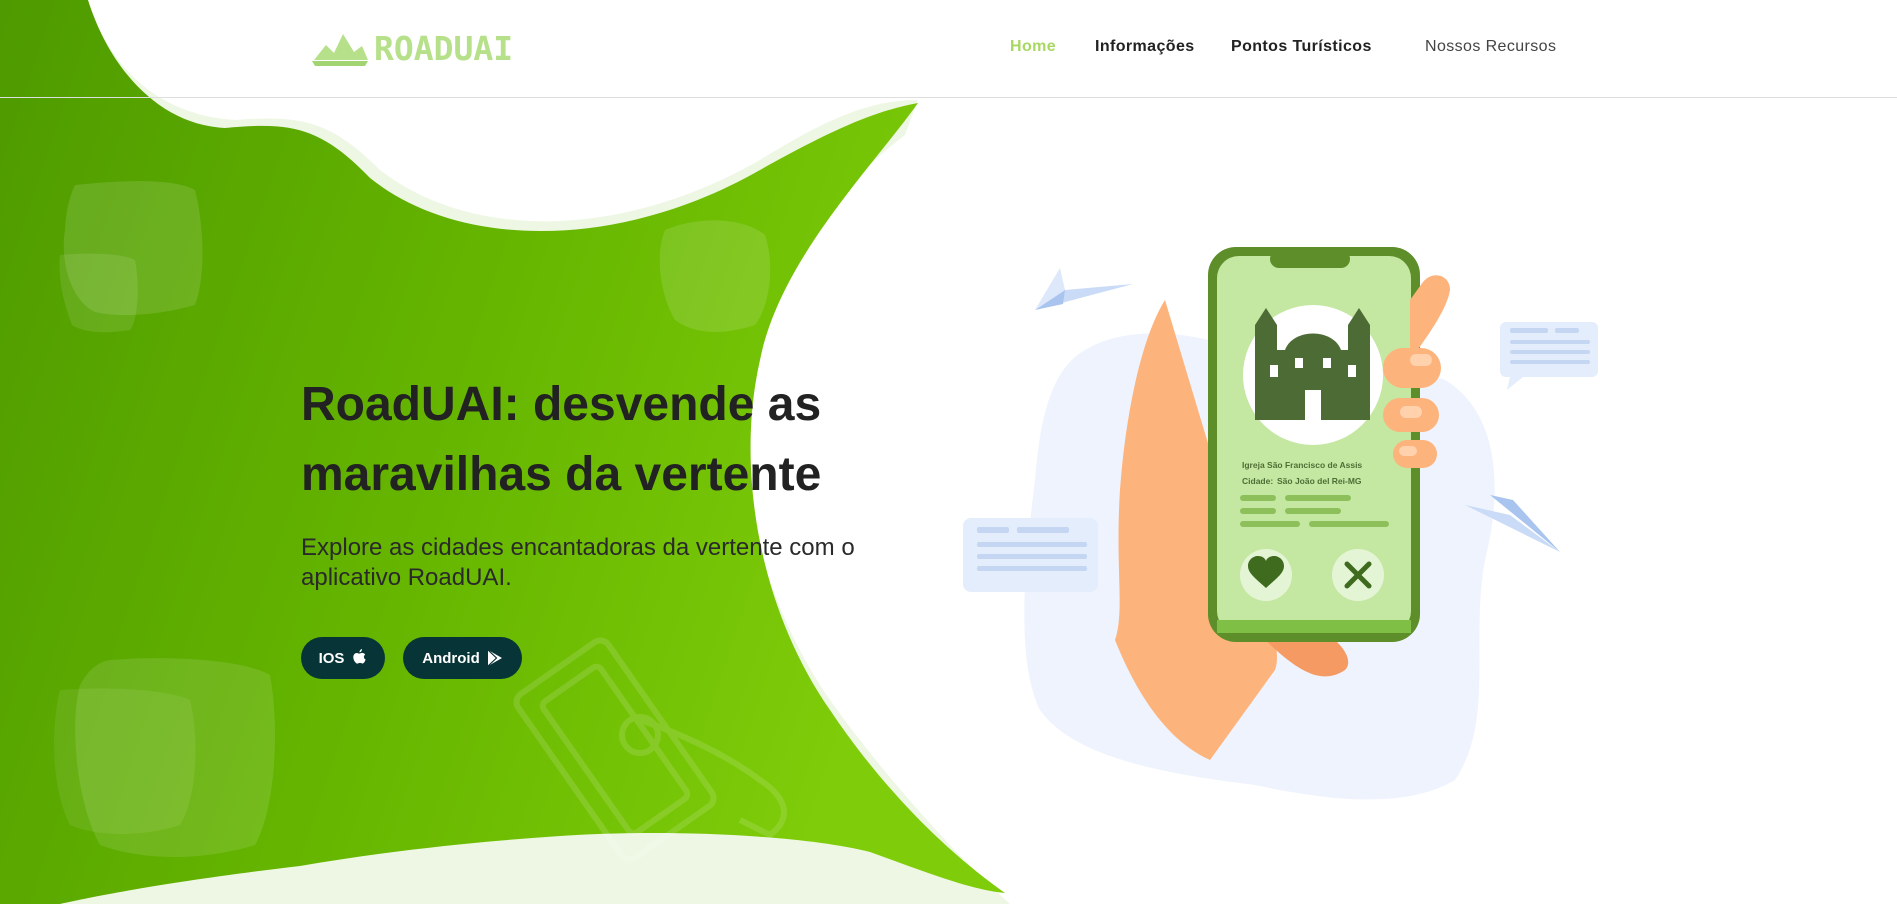 The image size is (1897, 904). I want to click on city-value: São João del Rei-MG, so click(1319, 481).